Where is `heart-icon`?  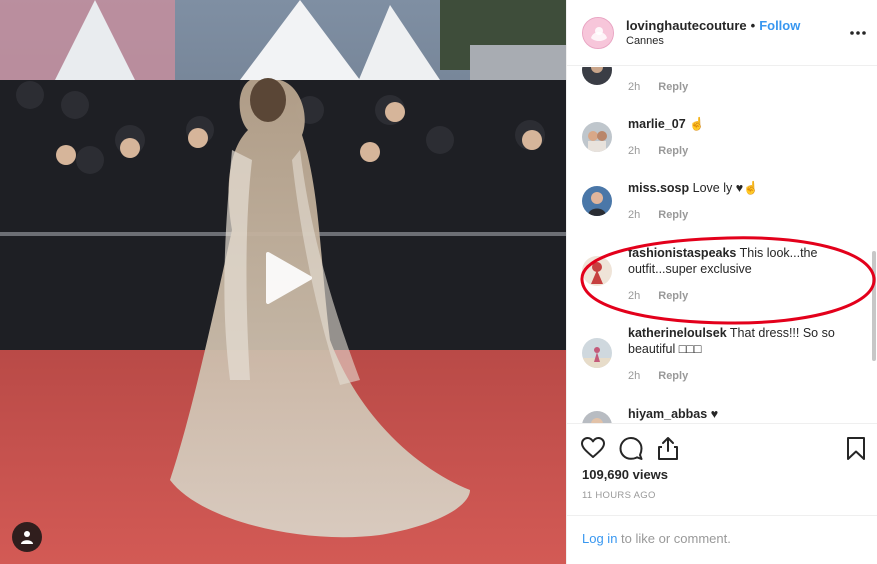
heart-icon is located at coordinates (593, 448).